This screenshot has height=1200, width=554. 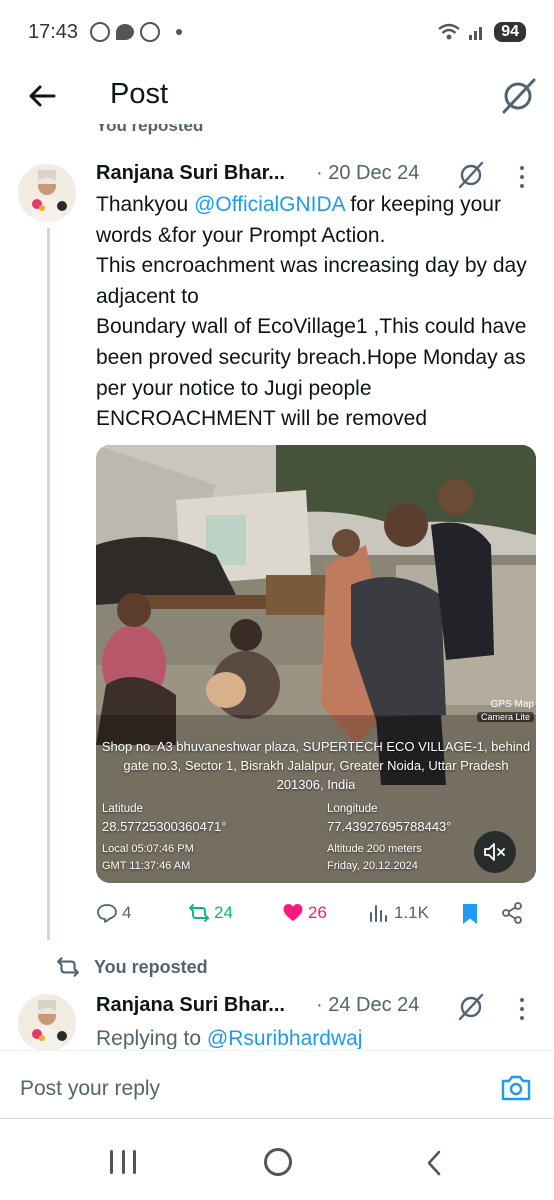 I want to click on home-icon, so click(x=278, y=1162).